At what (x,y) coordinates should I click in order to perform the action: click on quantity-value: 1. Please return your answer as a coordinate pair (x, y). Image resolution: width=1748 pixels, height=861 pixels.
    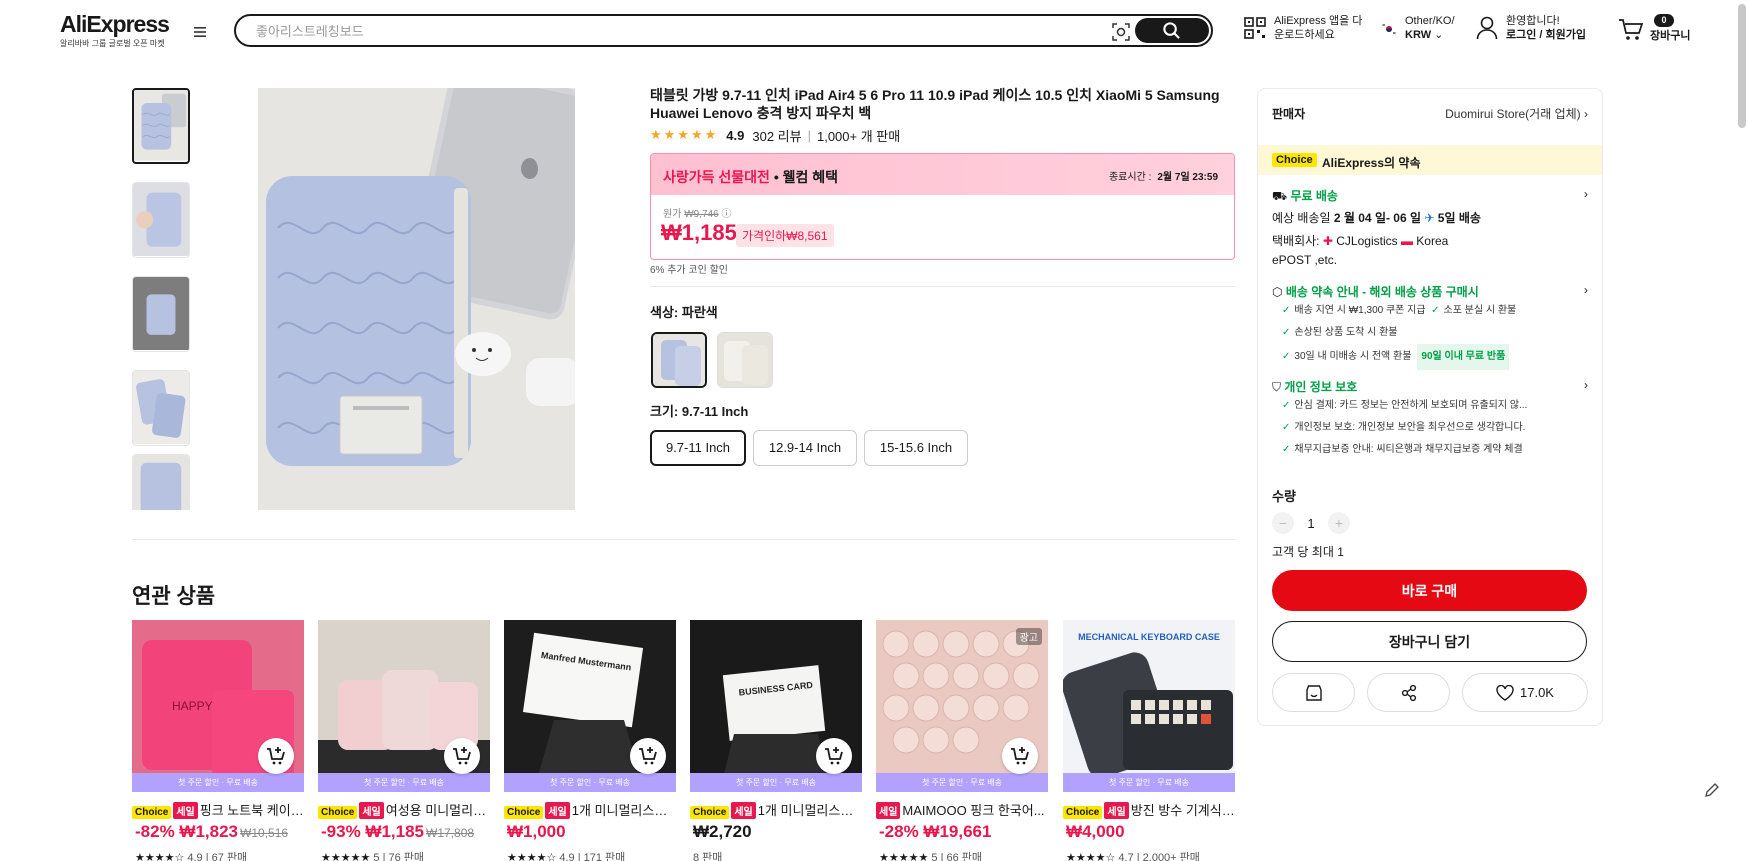
    Looking at the image, I should click on (1311, 523).